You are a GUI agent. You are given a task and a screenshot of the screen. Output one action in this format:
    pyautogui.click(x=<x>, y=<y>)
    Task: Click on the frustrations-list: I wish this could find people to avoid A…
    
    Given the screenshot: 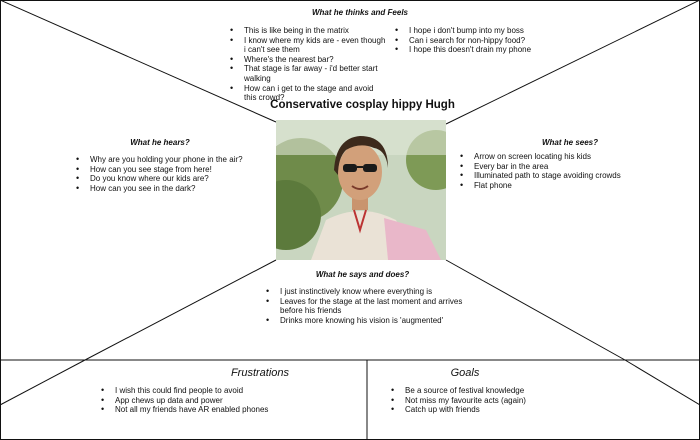 What is the action you would take?
    pyautogui.click(x=214, y=400)
    